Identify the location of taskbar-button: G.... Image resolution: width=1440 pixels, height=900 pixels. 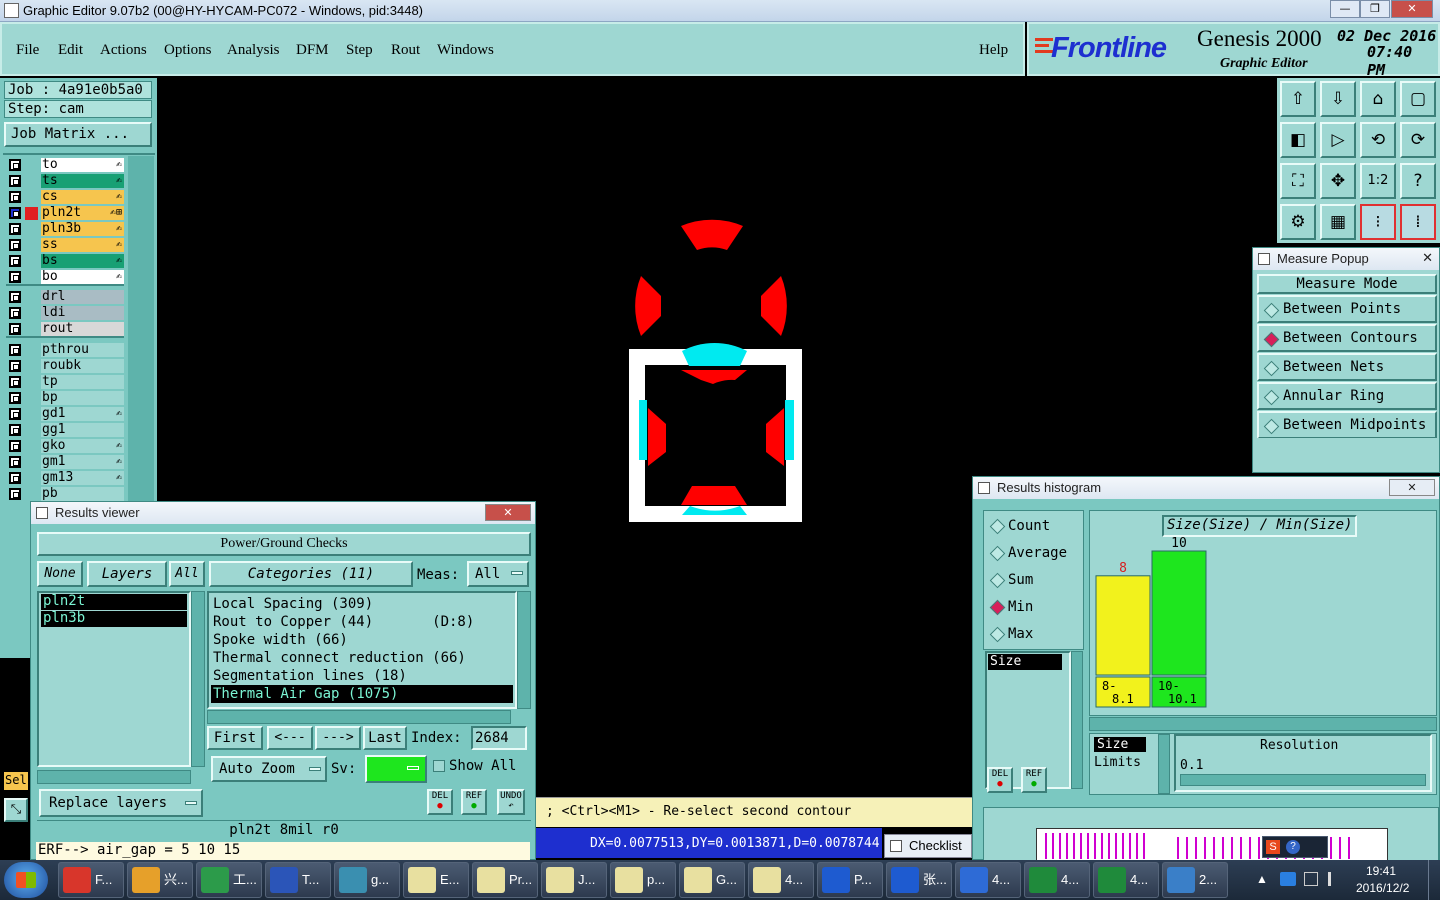
(712, 880).